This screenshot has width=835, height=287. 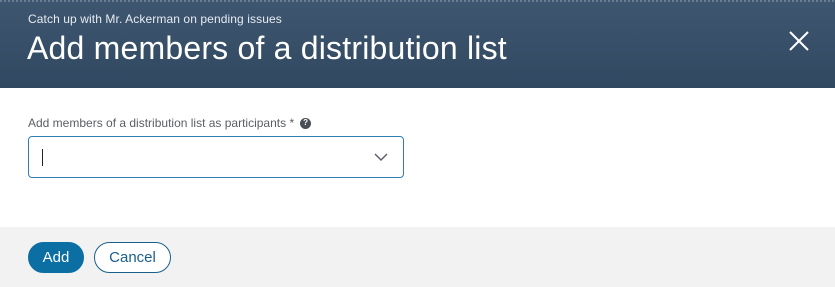 What do you see at coordinates (56, 257) in the screenshot?
I see `add-button: Add` at bounding box center [56, 257].